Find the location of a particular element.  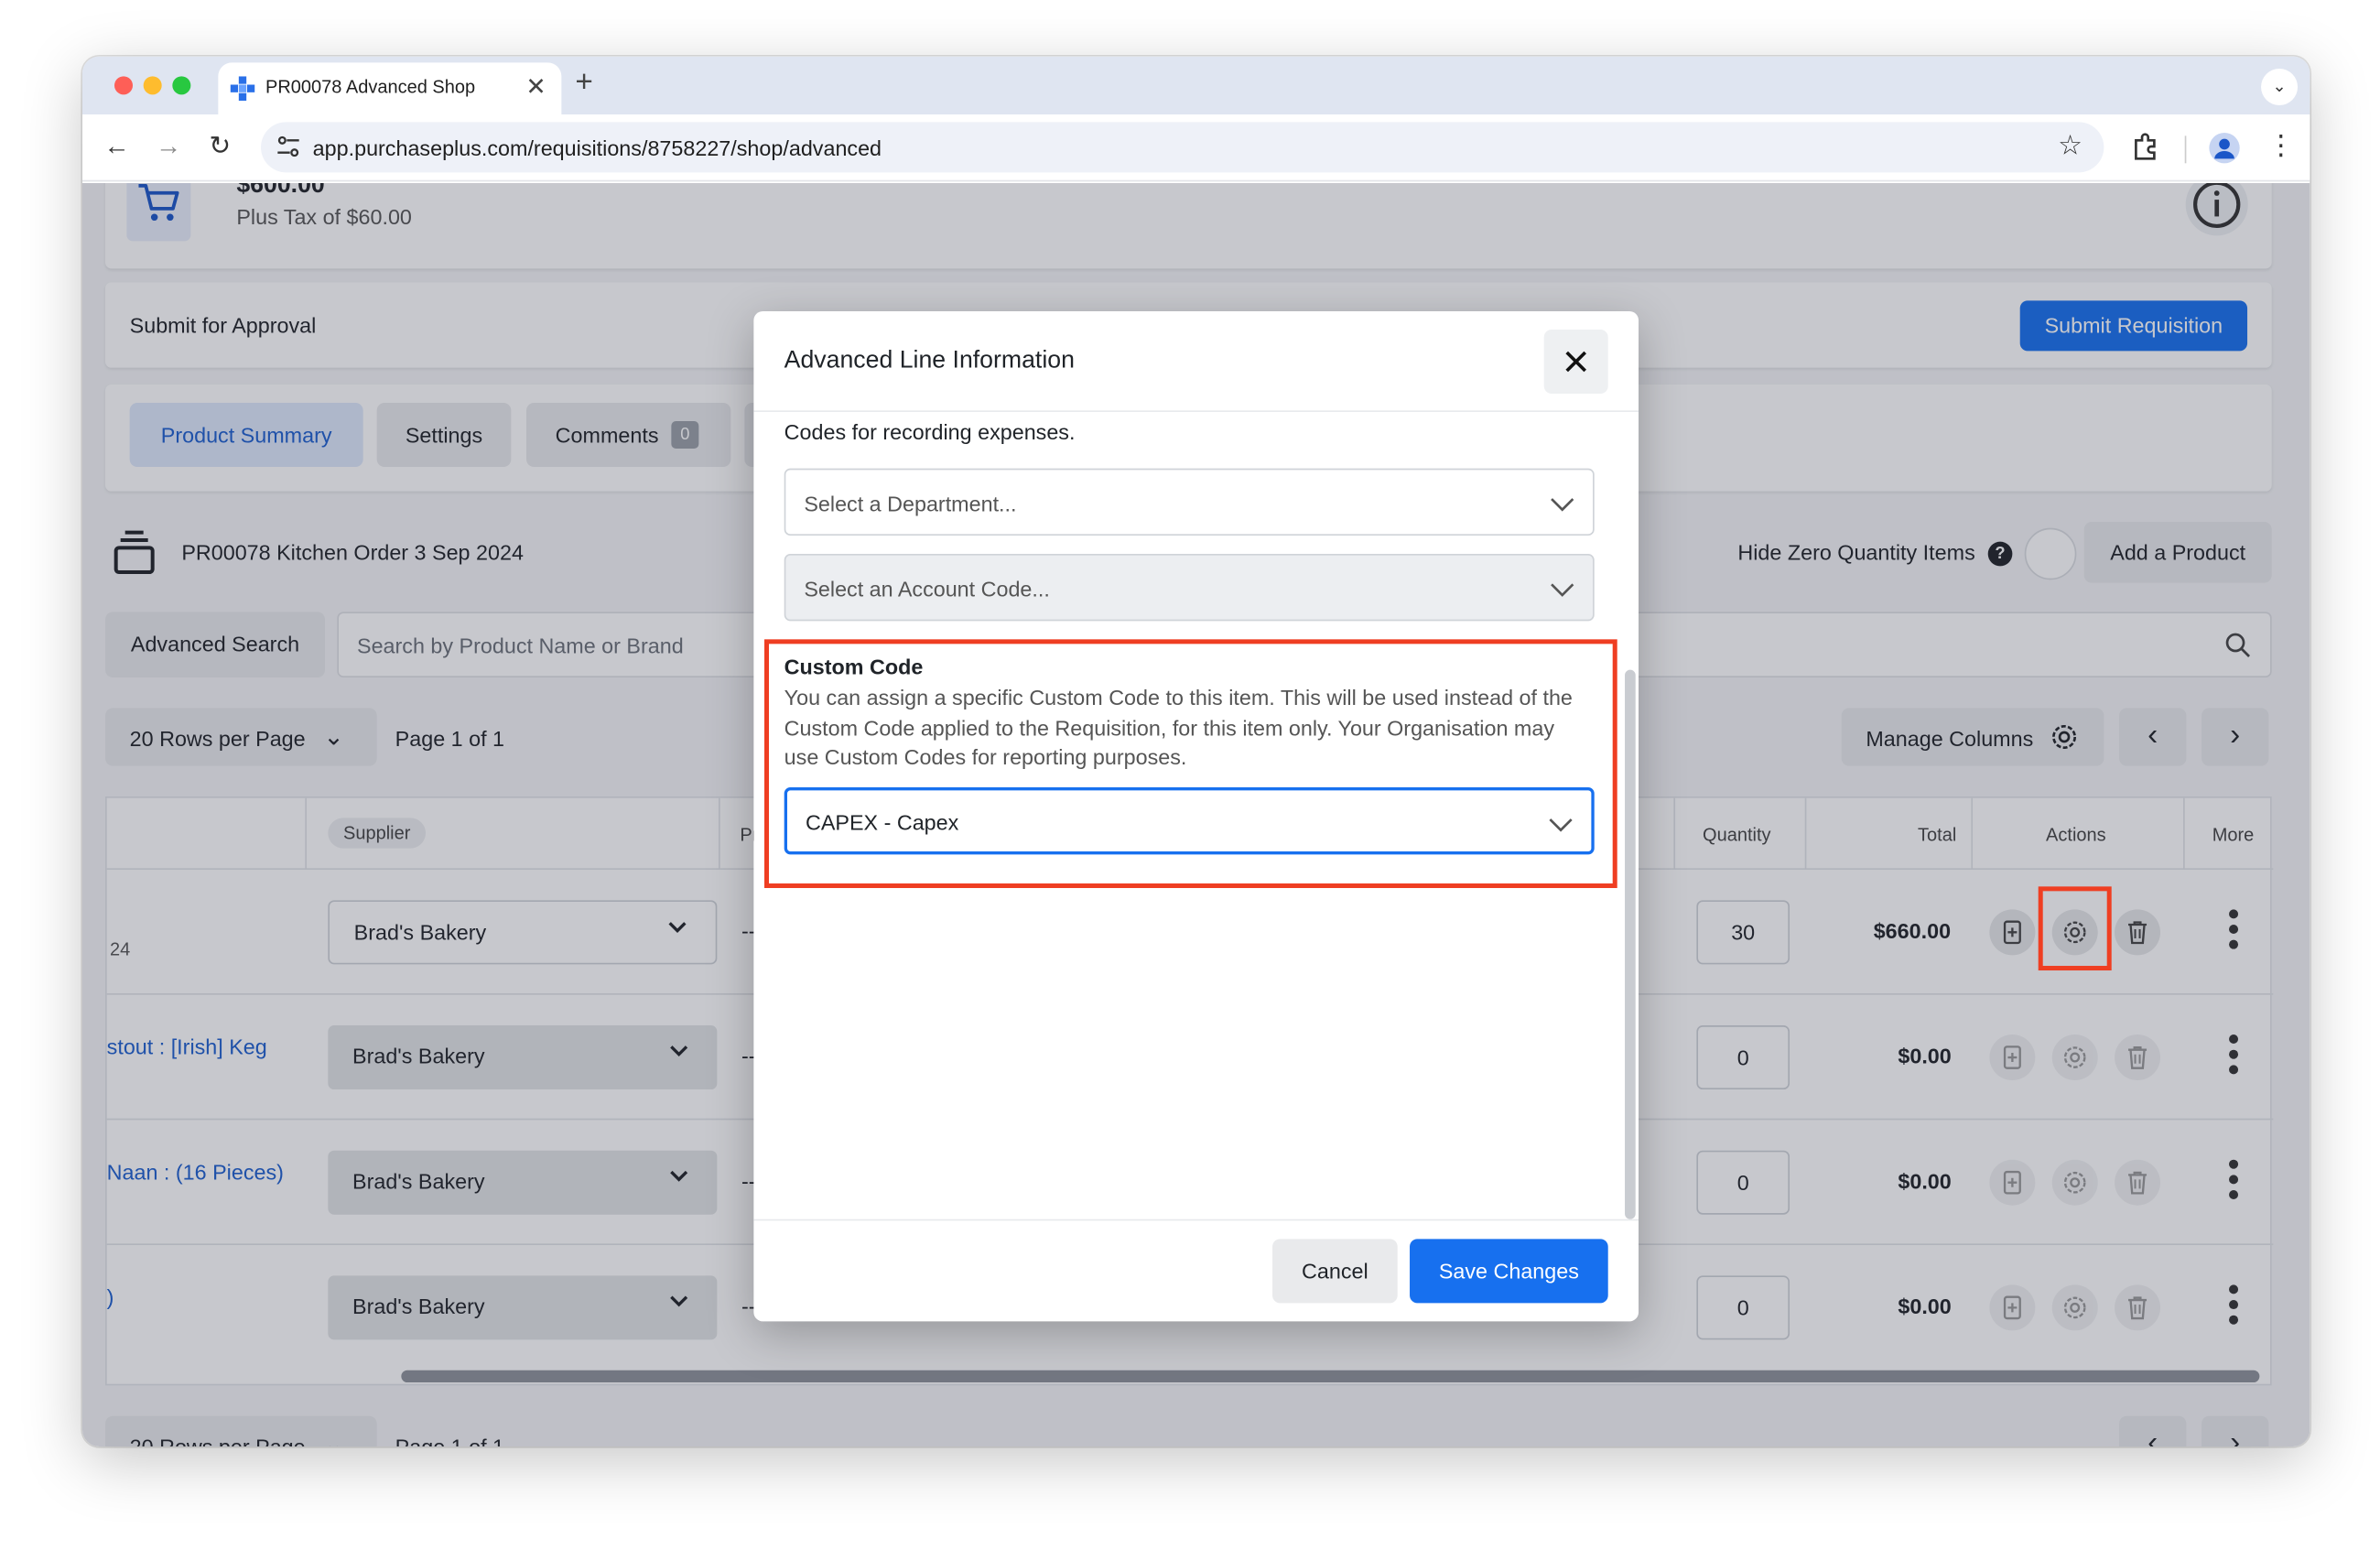

maximize-window-button is located at coordinates (181, 85).